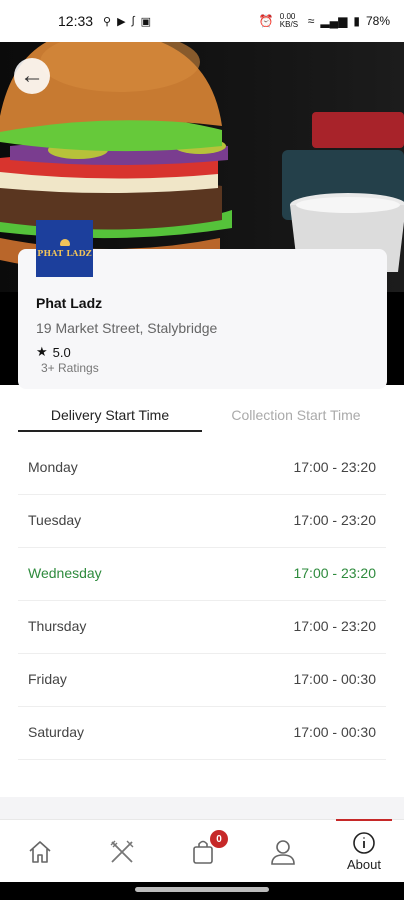 This screenshot has width=404, height=900. What do you see at coordinates (56, 732) in the screenshot?
I see `day-label: Saturday` at bounding box center [56, 732].